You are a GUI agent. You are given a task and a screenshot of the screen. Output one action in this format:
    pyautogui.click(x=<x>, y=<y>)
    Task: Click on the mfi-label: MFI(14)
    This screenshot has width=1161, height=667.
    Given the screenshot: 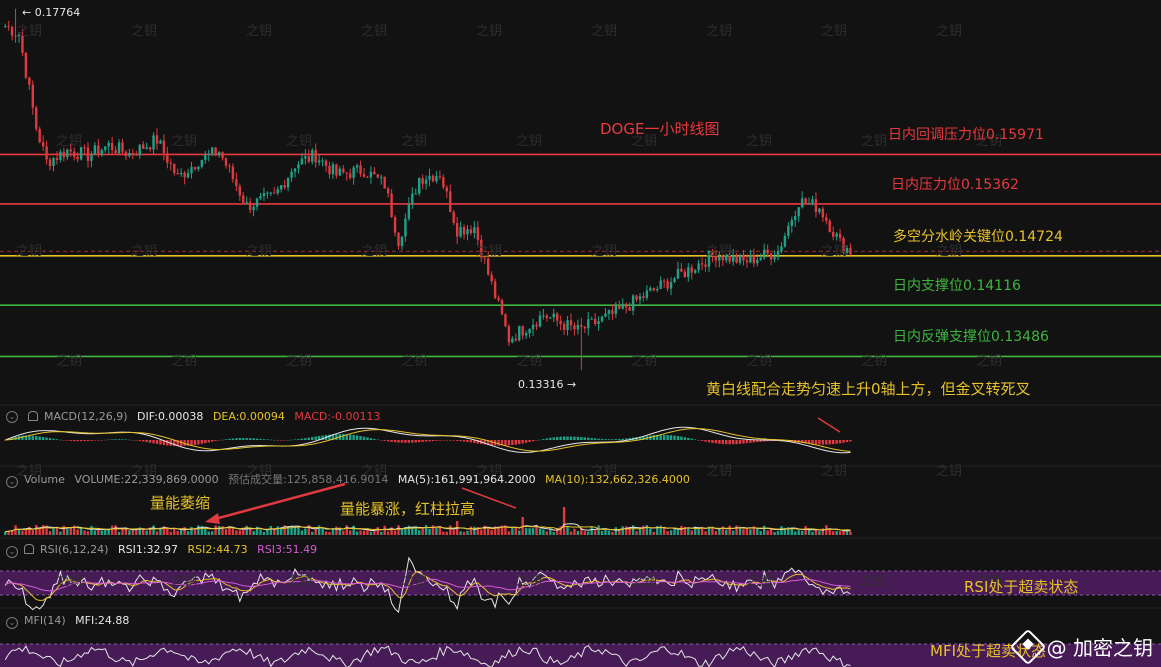 What is the action you would take?
    pyautogui.click(x=45, y=620)
    